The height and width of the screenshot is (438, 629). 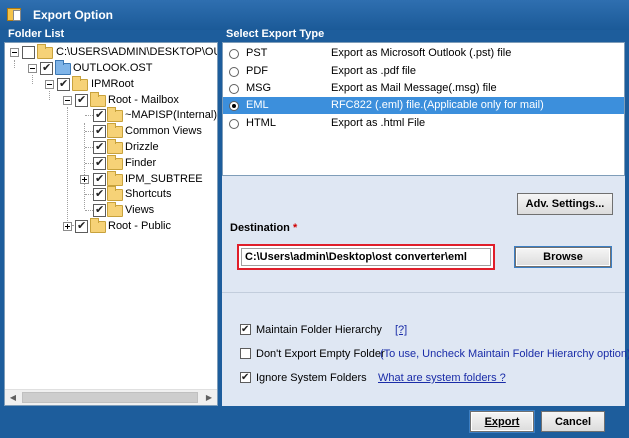 What do you see at coordinates (573, 421) in the screenshot?
I see `cancel-button: Cancel` at bounding box center [573, 421].